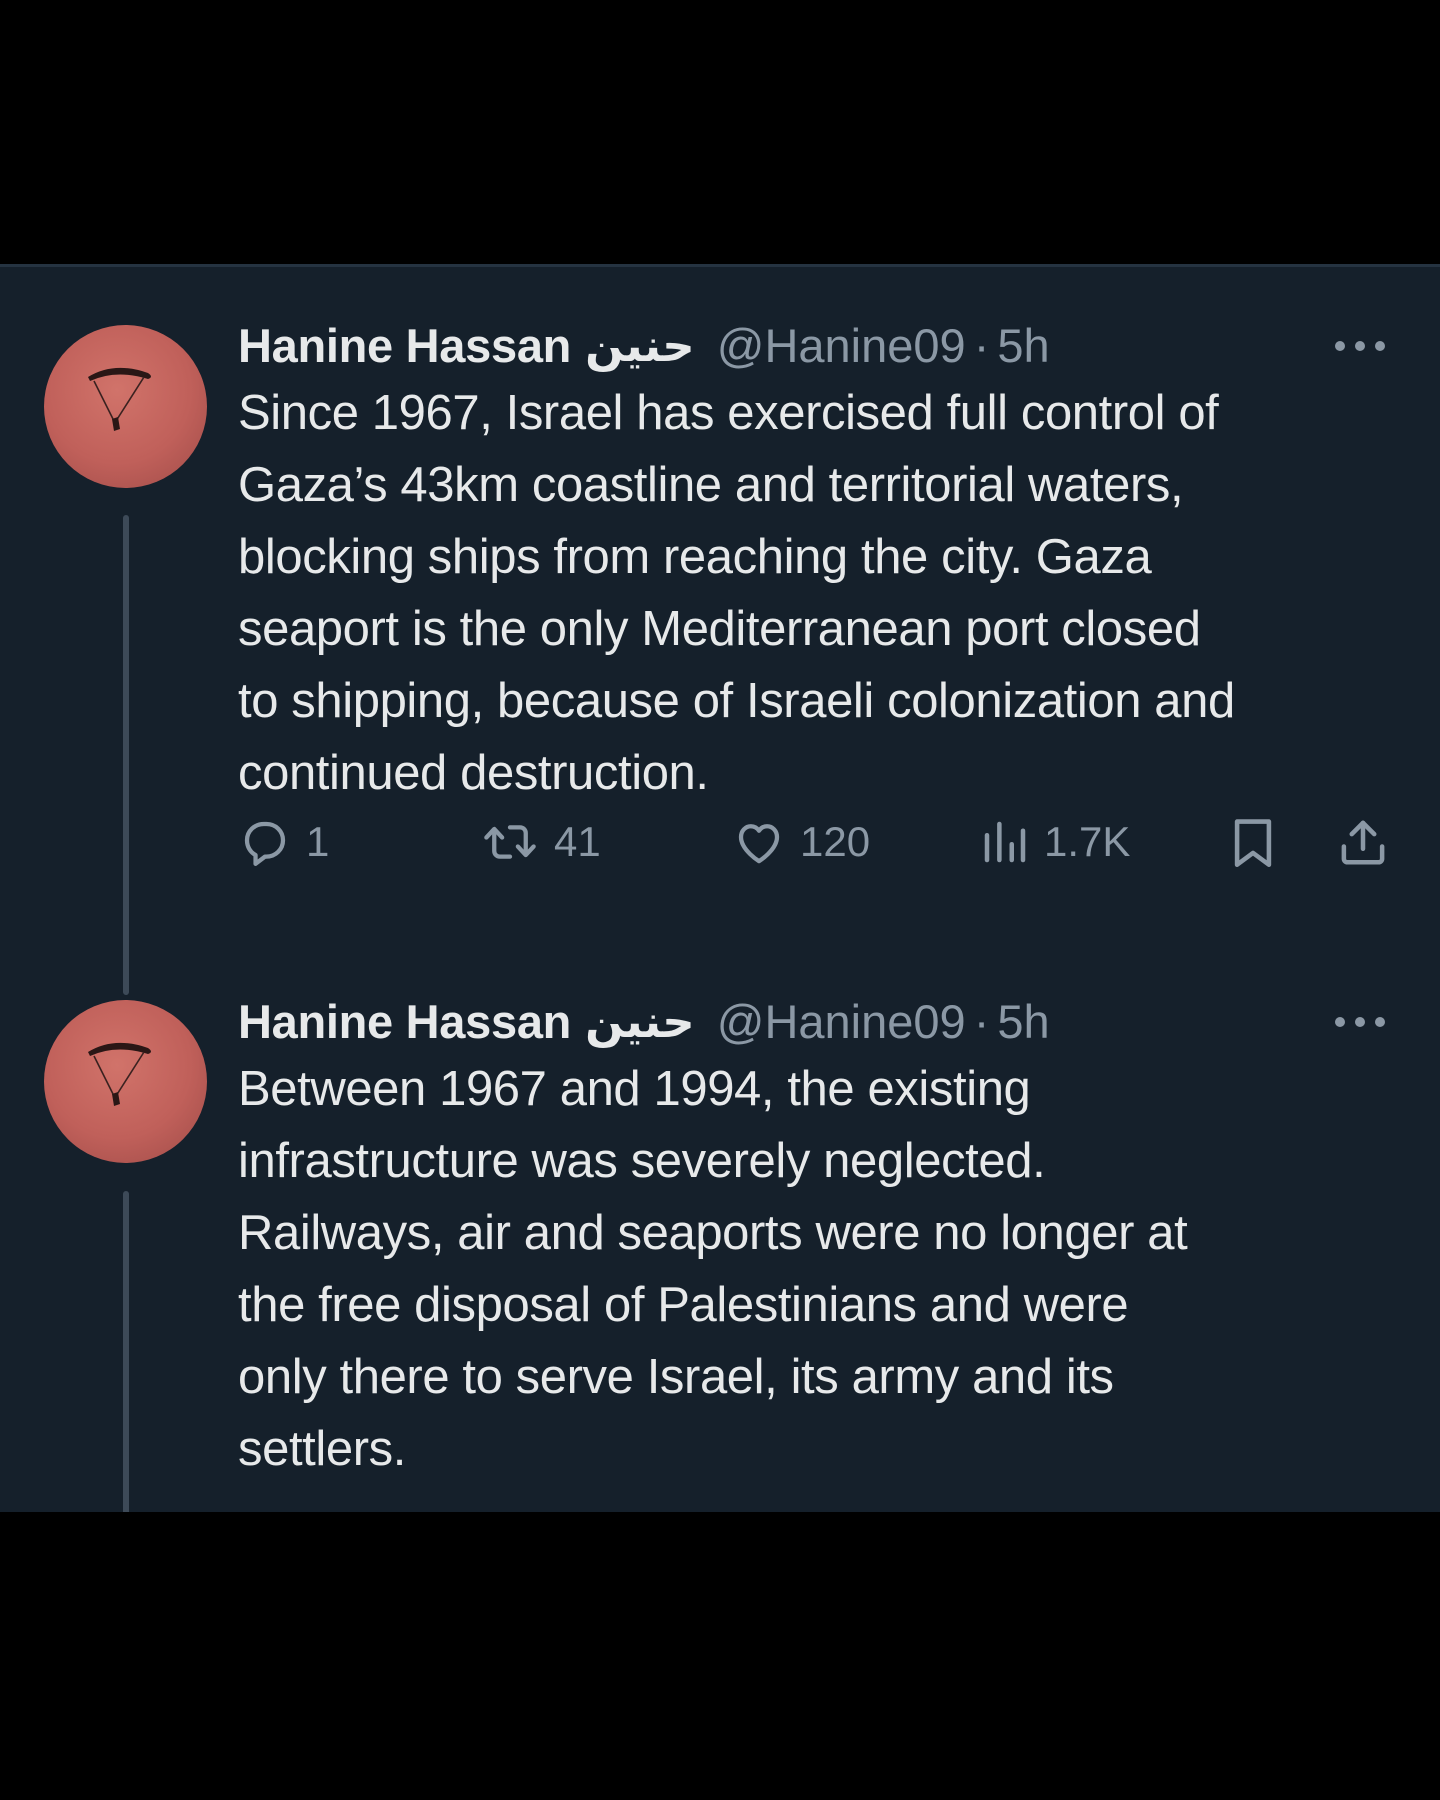 The image size is (1440, 1800). I want to click on tweet-action-bar: 1 41 120 1.7K, so click(823, 842).